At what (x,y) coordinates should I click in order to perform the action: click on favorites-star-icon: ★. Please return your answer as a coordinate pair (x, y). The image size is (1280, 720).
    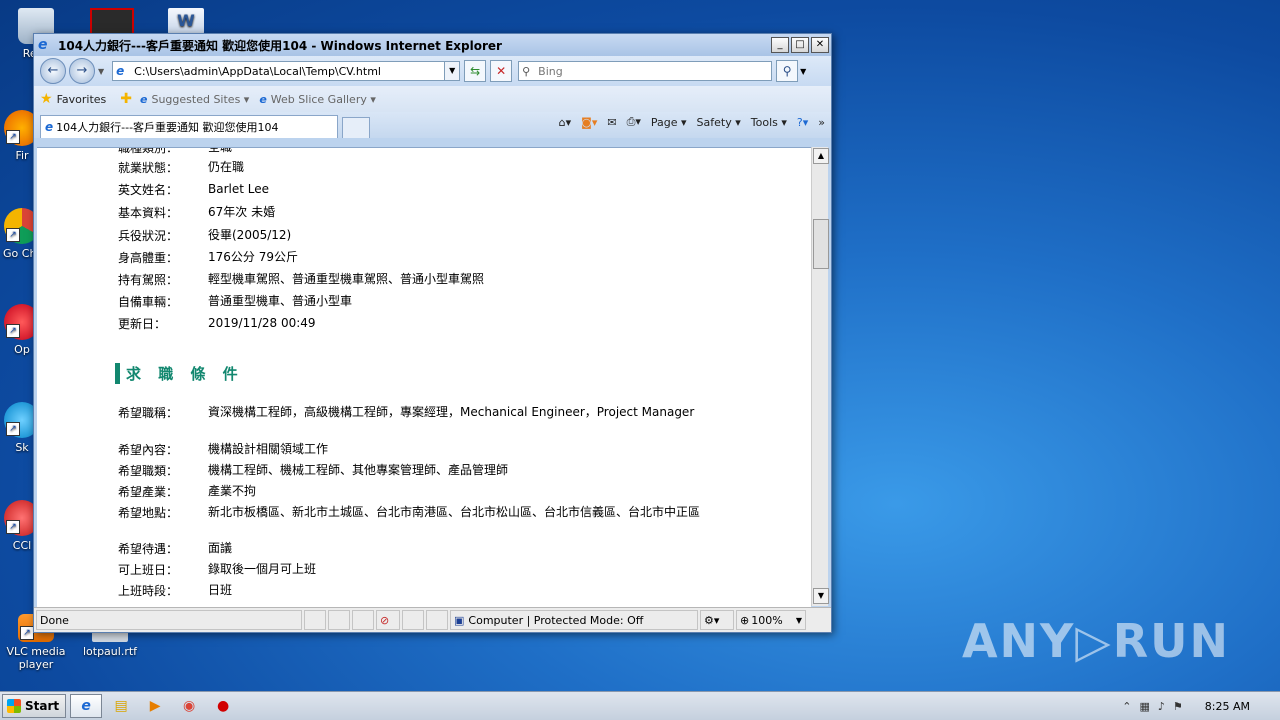
    Looking at the image, I should click on (46, 99).